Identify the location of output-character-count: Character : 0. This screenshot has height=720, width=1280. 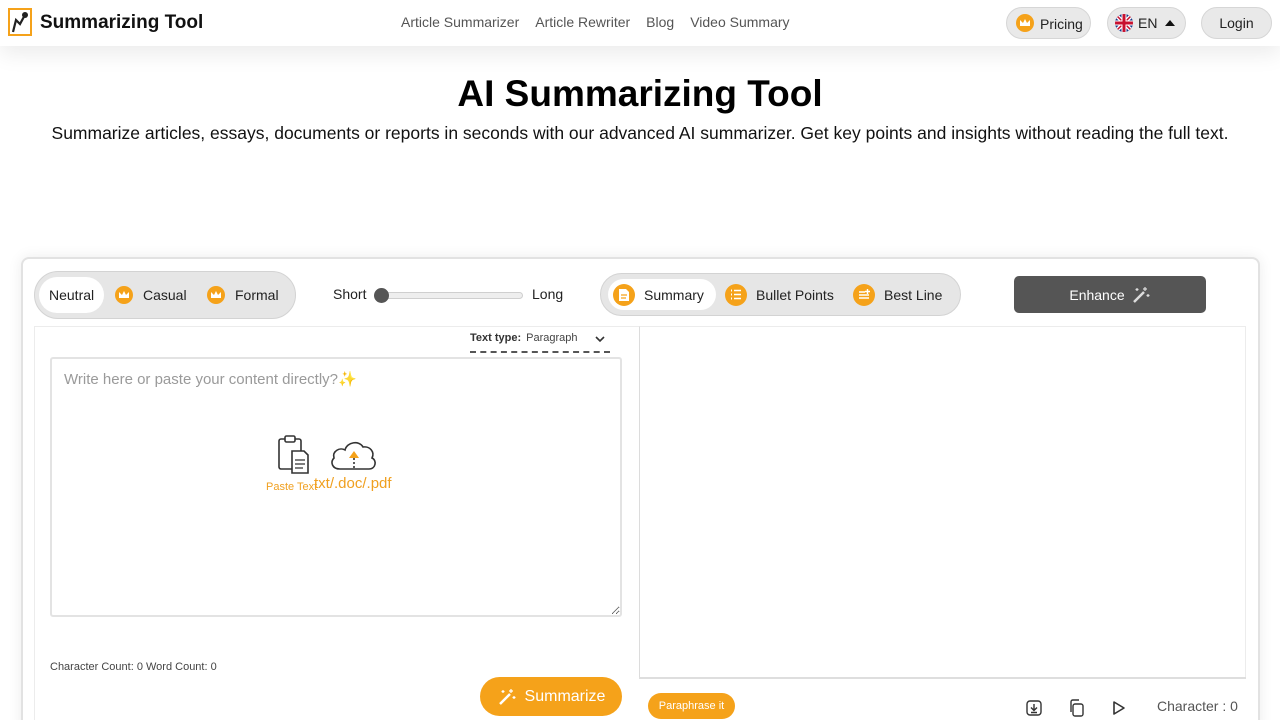
(1197, 706).